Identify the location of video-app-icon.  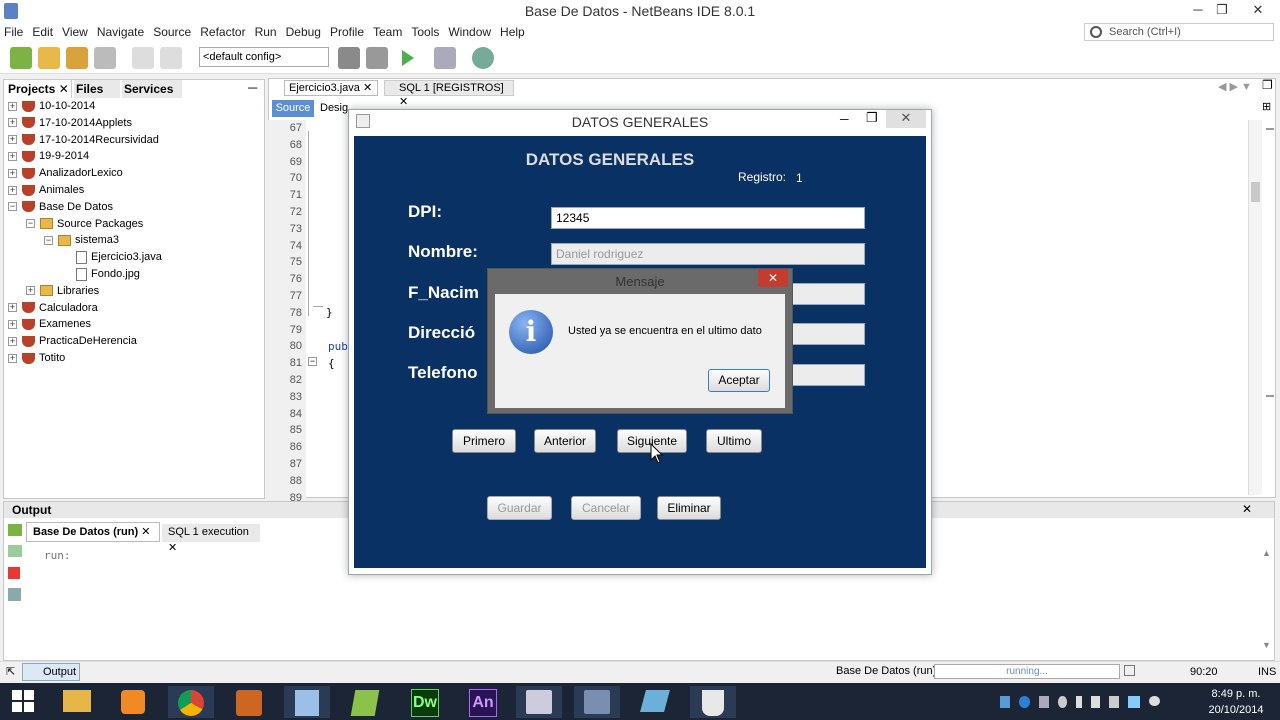
(539, 702).